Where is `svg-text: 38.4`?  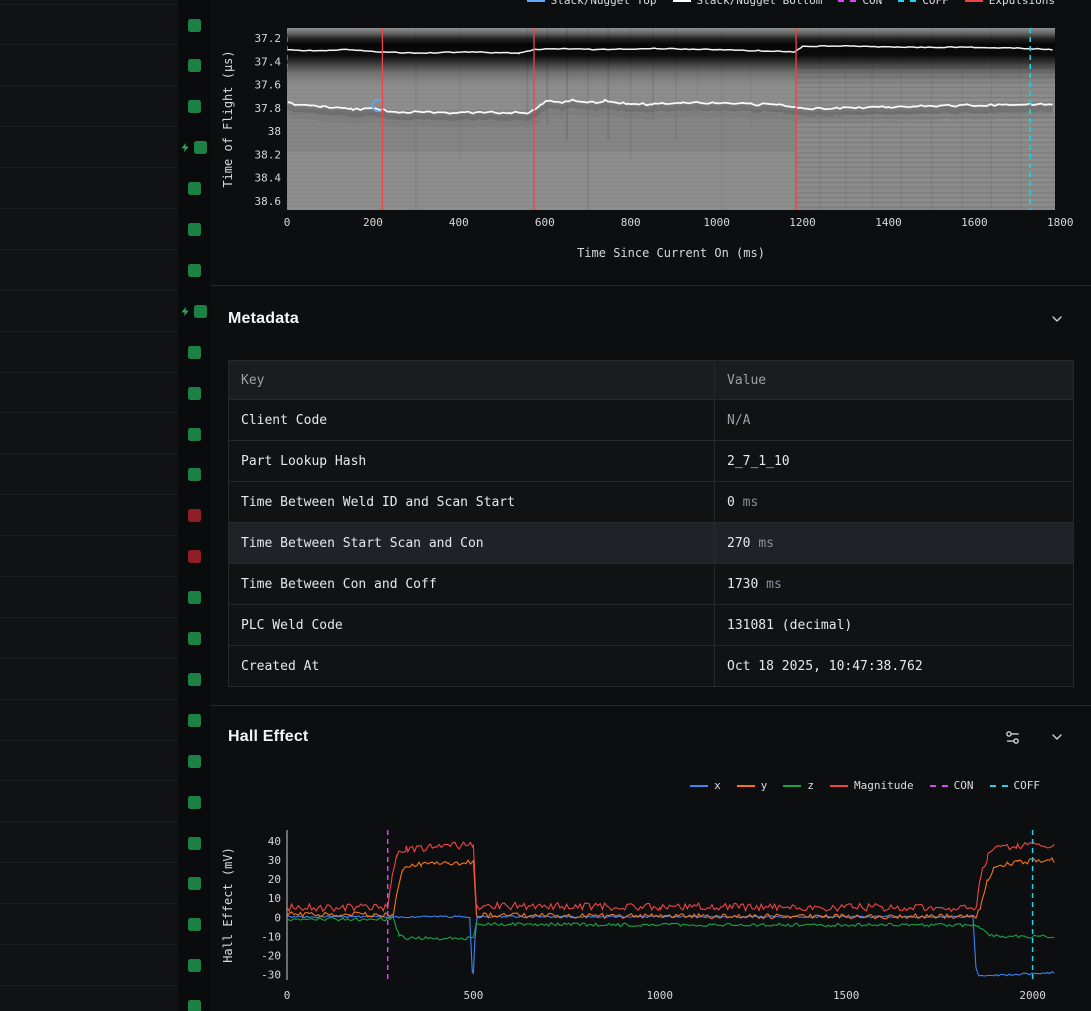
svg-text: 38.4 is located at coordinates (268, 178).